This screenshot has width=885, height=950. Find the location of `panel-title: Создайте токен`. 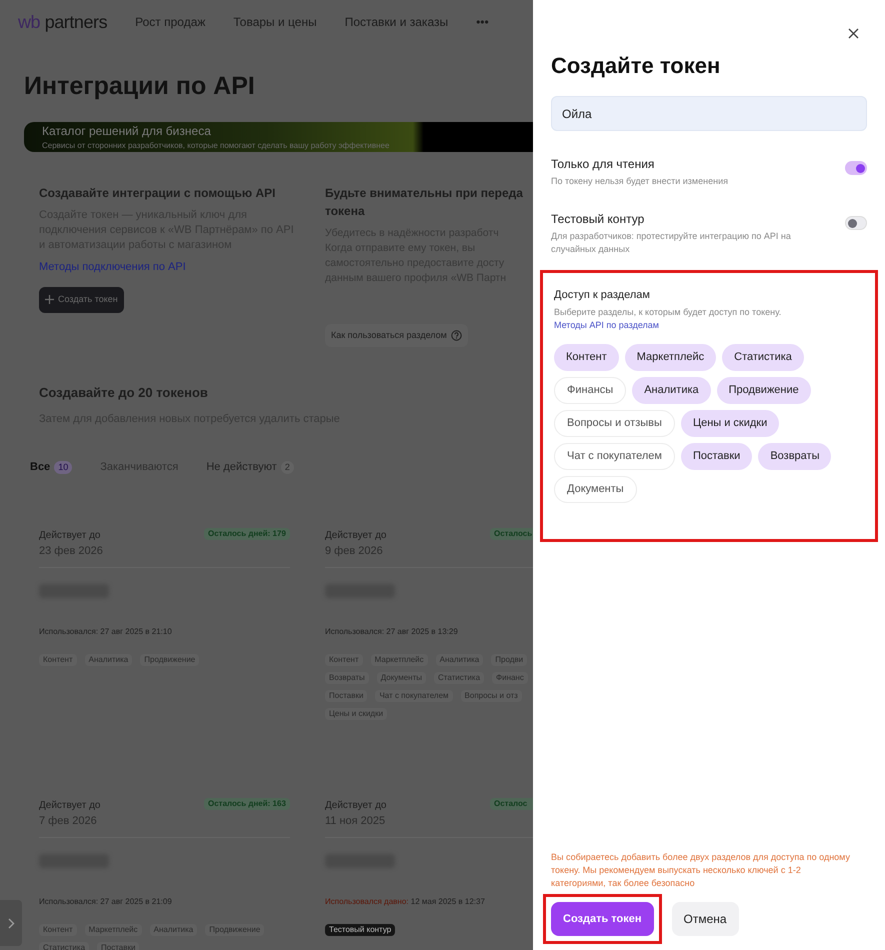

panel-title: Создайте токен is located at coordinates (636, 66).